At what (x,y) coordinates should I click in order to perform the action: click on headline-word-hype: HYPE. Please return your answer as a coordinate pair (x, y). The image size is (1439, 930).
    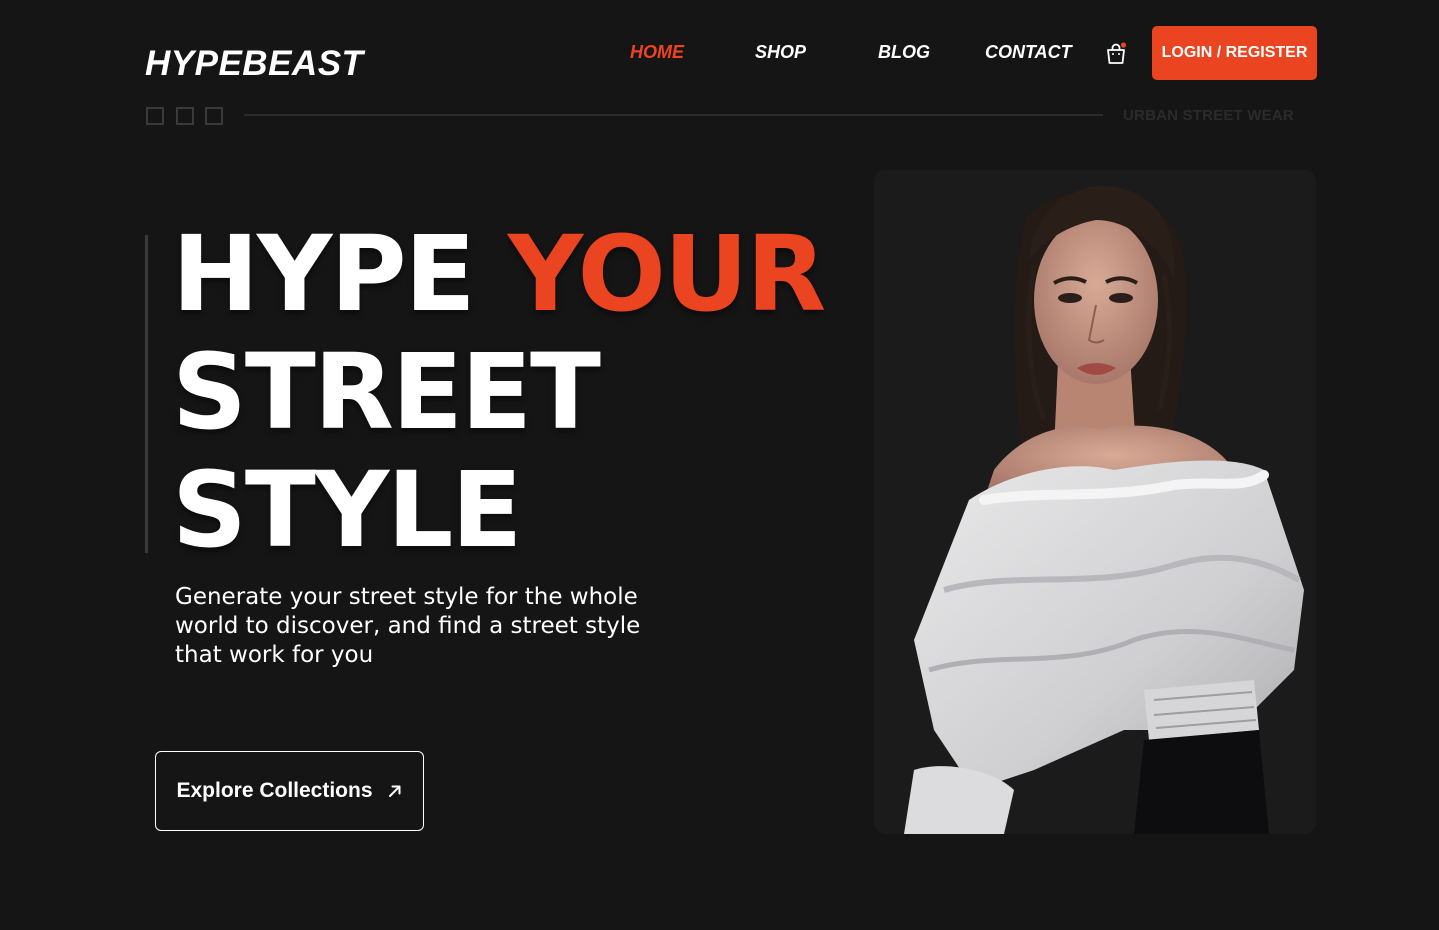
    Looking at the image, I should click on (324, 274).